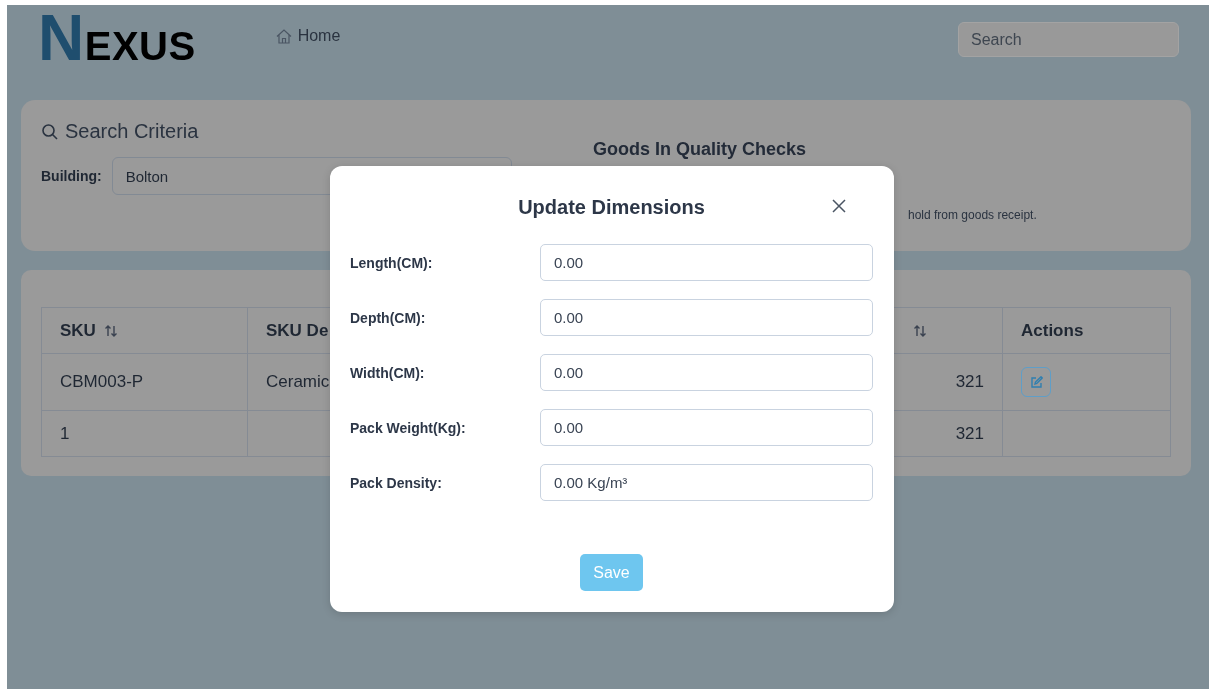 The width and height of the screenshot is (1209, 689). I want to click on field-label: Length(CM):, so click(392, 262).